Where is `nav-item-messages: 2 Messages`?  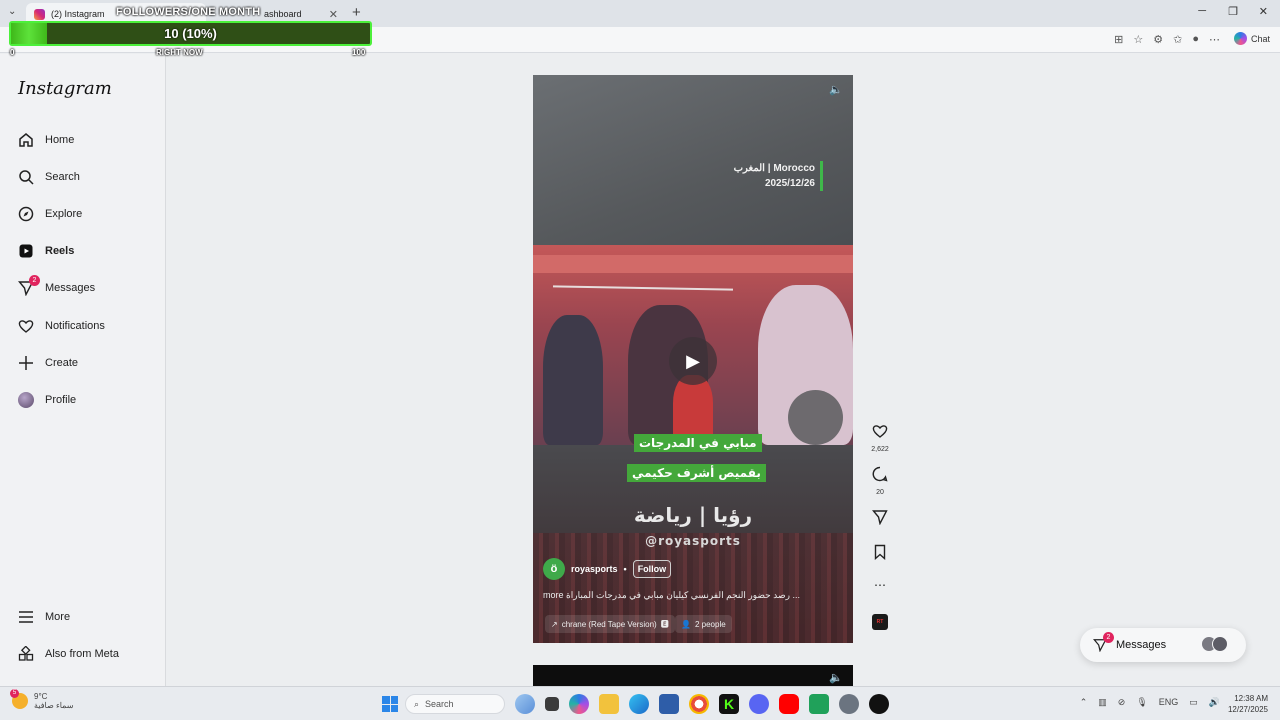 nav-item-messages: 2 Messages is located at coordinates (56, 285).